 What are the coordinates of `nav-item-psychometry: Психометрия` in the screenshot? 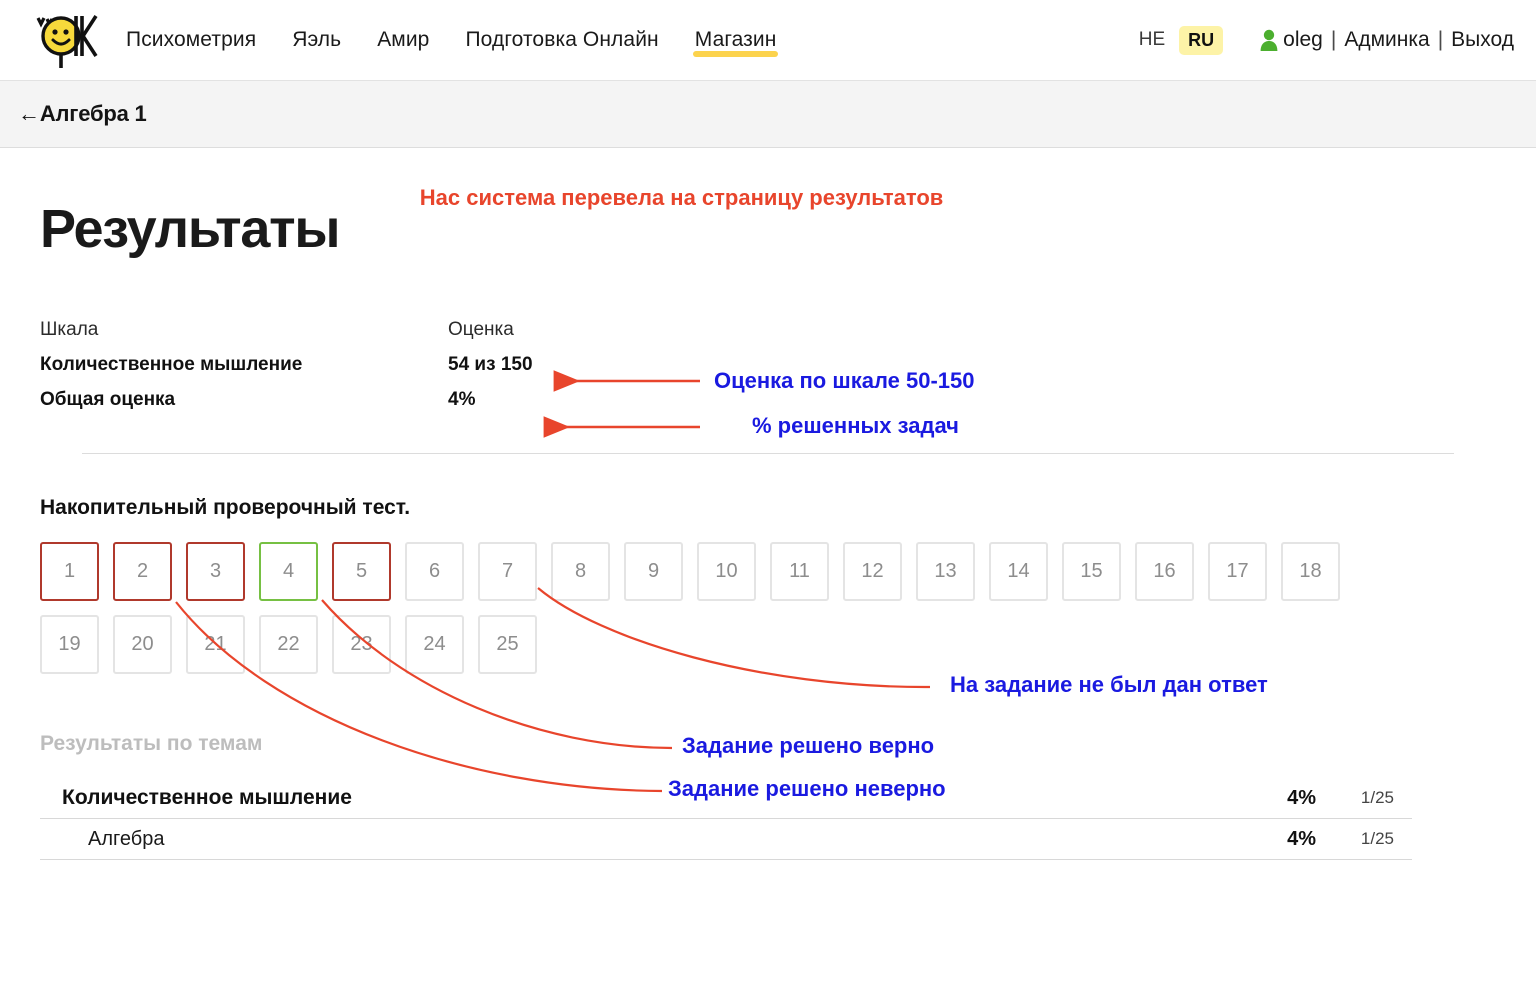 It's located at (191, 40).